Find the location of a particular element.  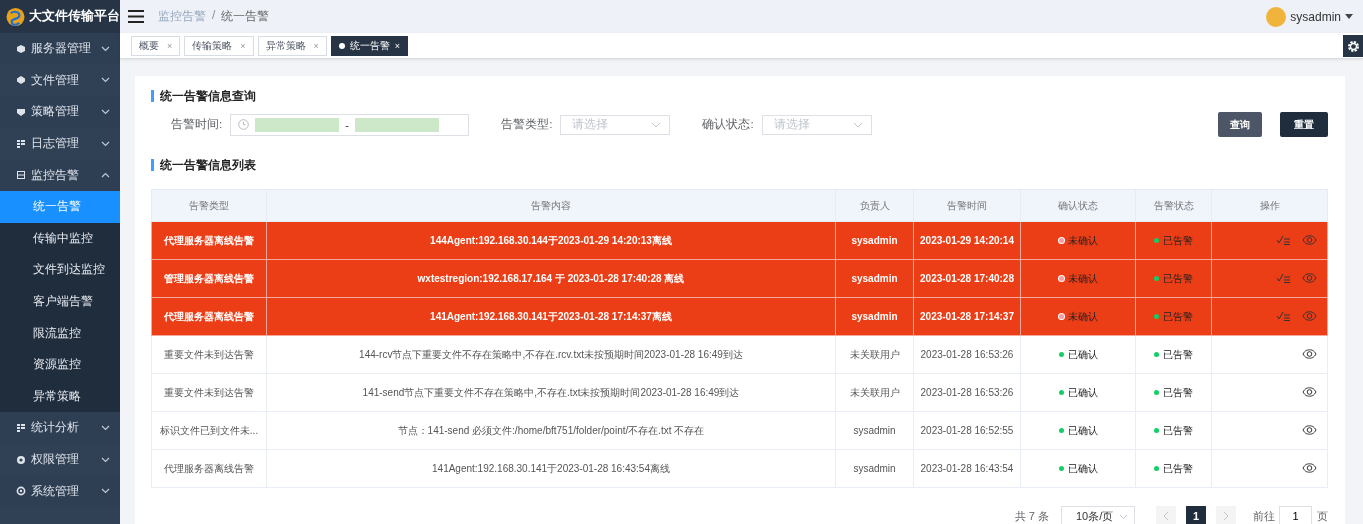

active-dot-icon is located at coordinates (341, 45).